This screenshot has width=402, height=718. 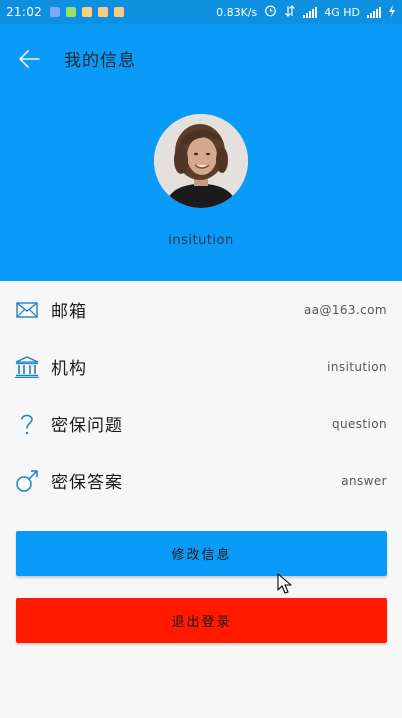 I want to click on avatar-photo, so click(x=201, y=161).